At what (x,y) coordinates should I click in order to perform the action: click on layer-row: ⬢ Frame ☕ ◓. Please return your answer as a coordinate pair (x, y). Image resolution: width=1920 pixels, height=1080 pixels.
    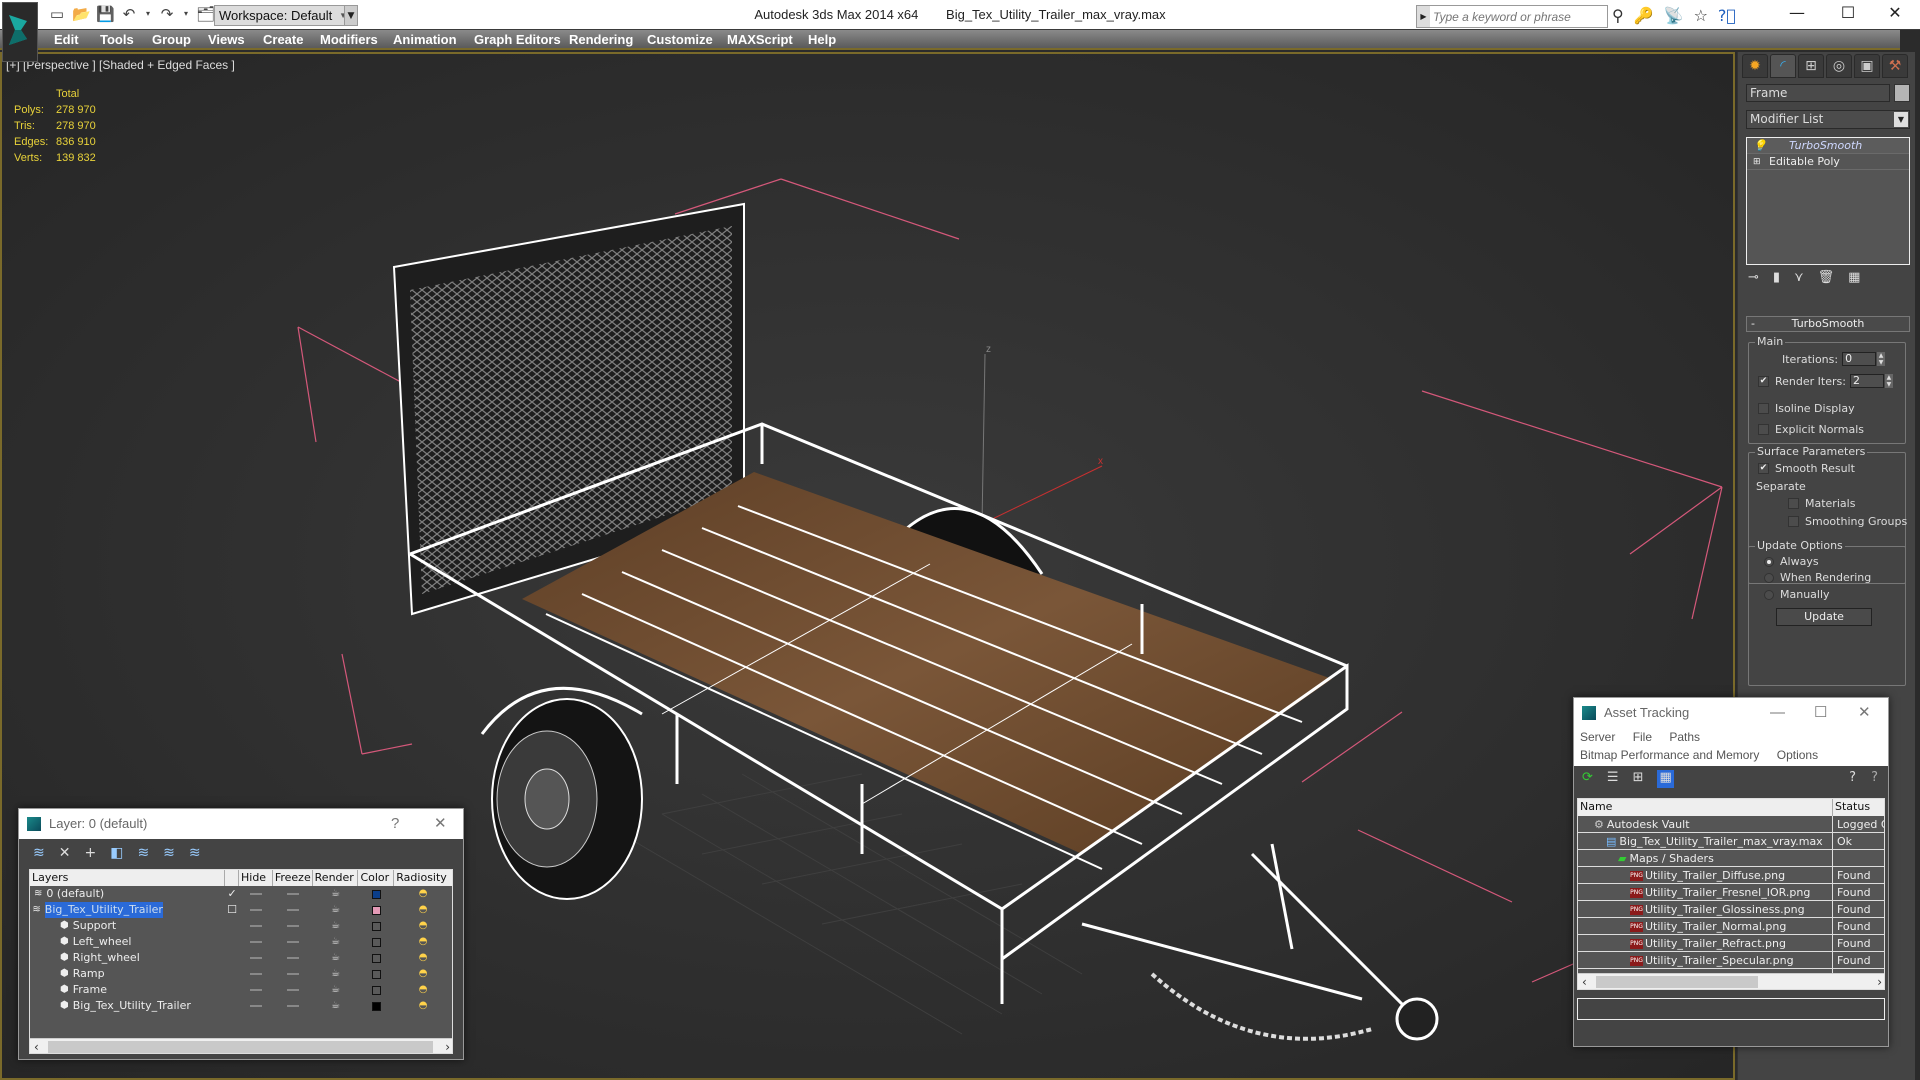
    Looking at the image, I should click on (241, 990).